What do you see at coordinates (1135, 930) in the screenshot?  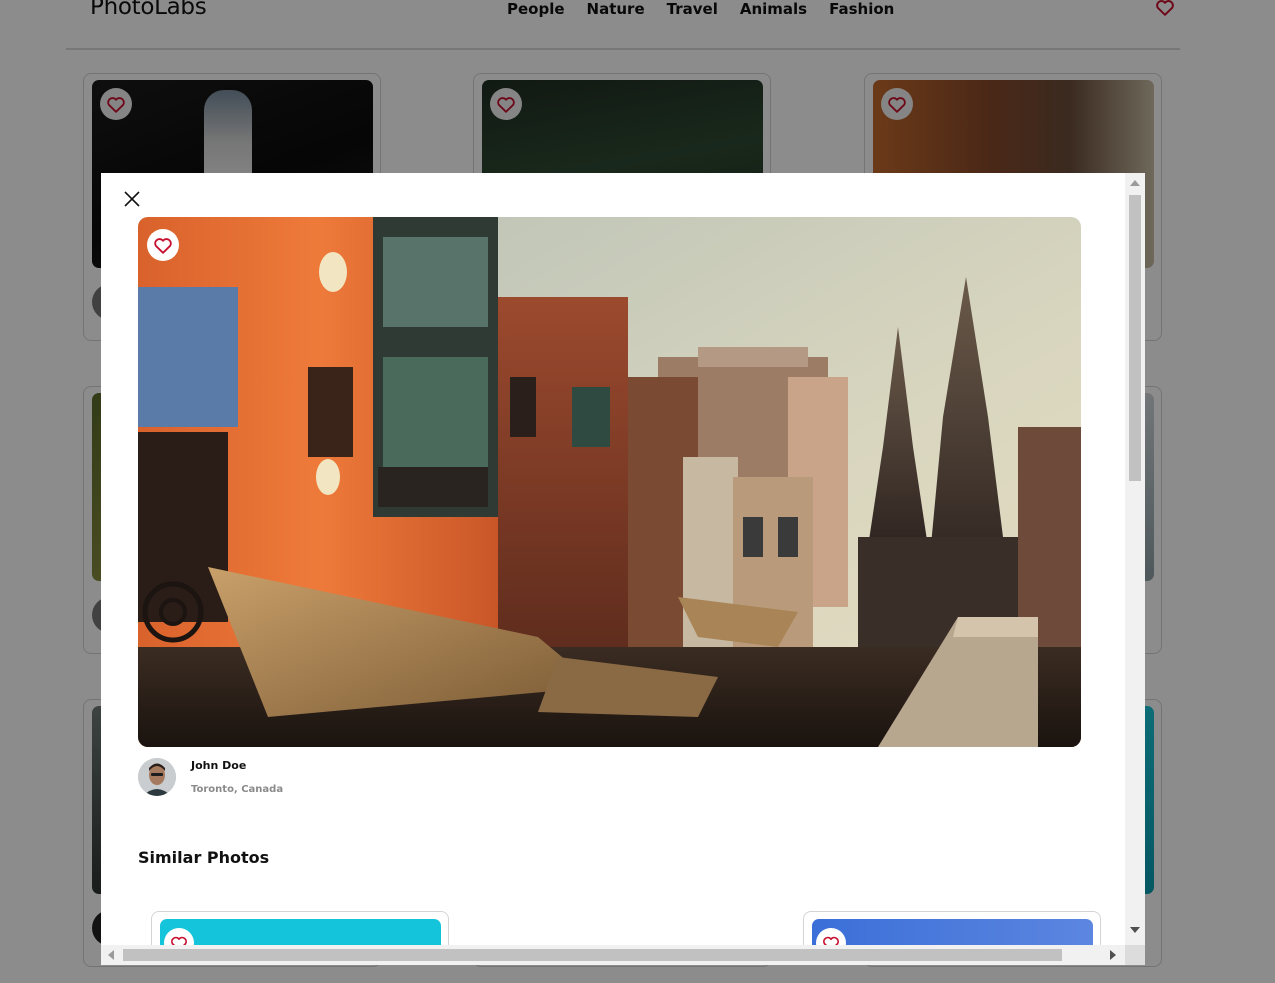 I see `scroll-down-arrow-icon` at bounding box center [1135, 930].